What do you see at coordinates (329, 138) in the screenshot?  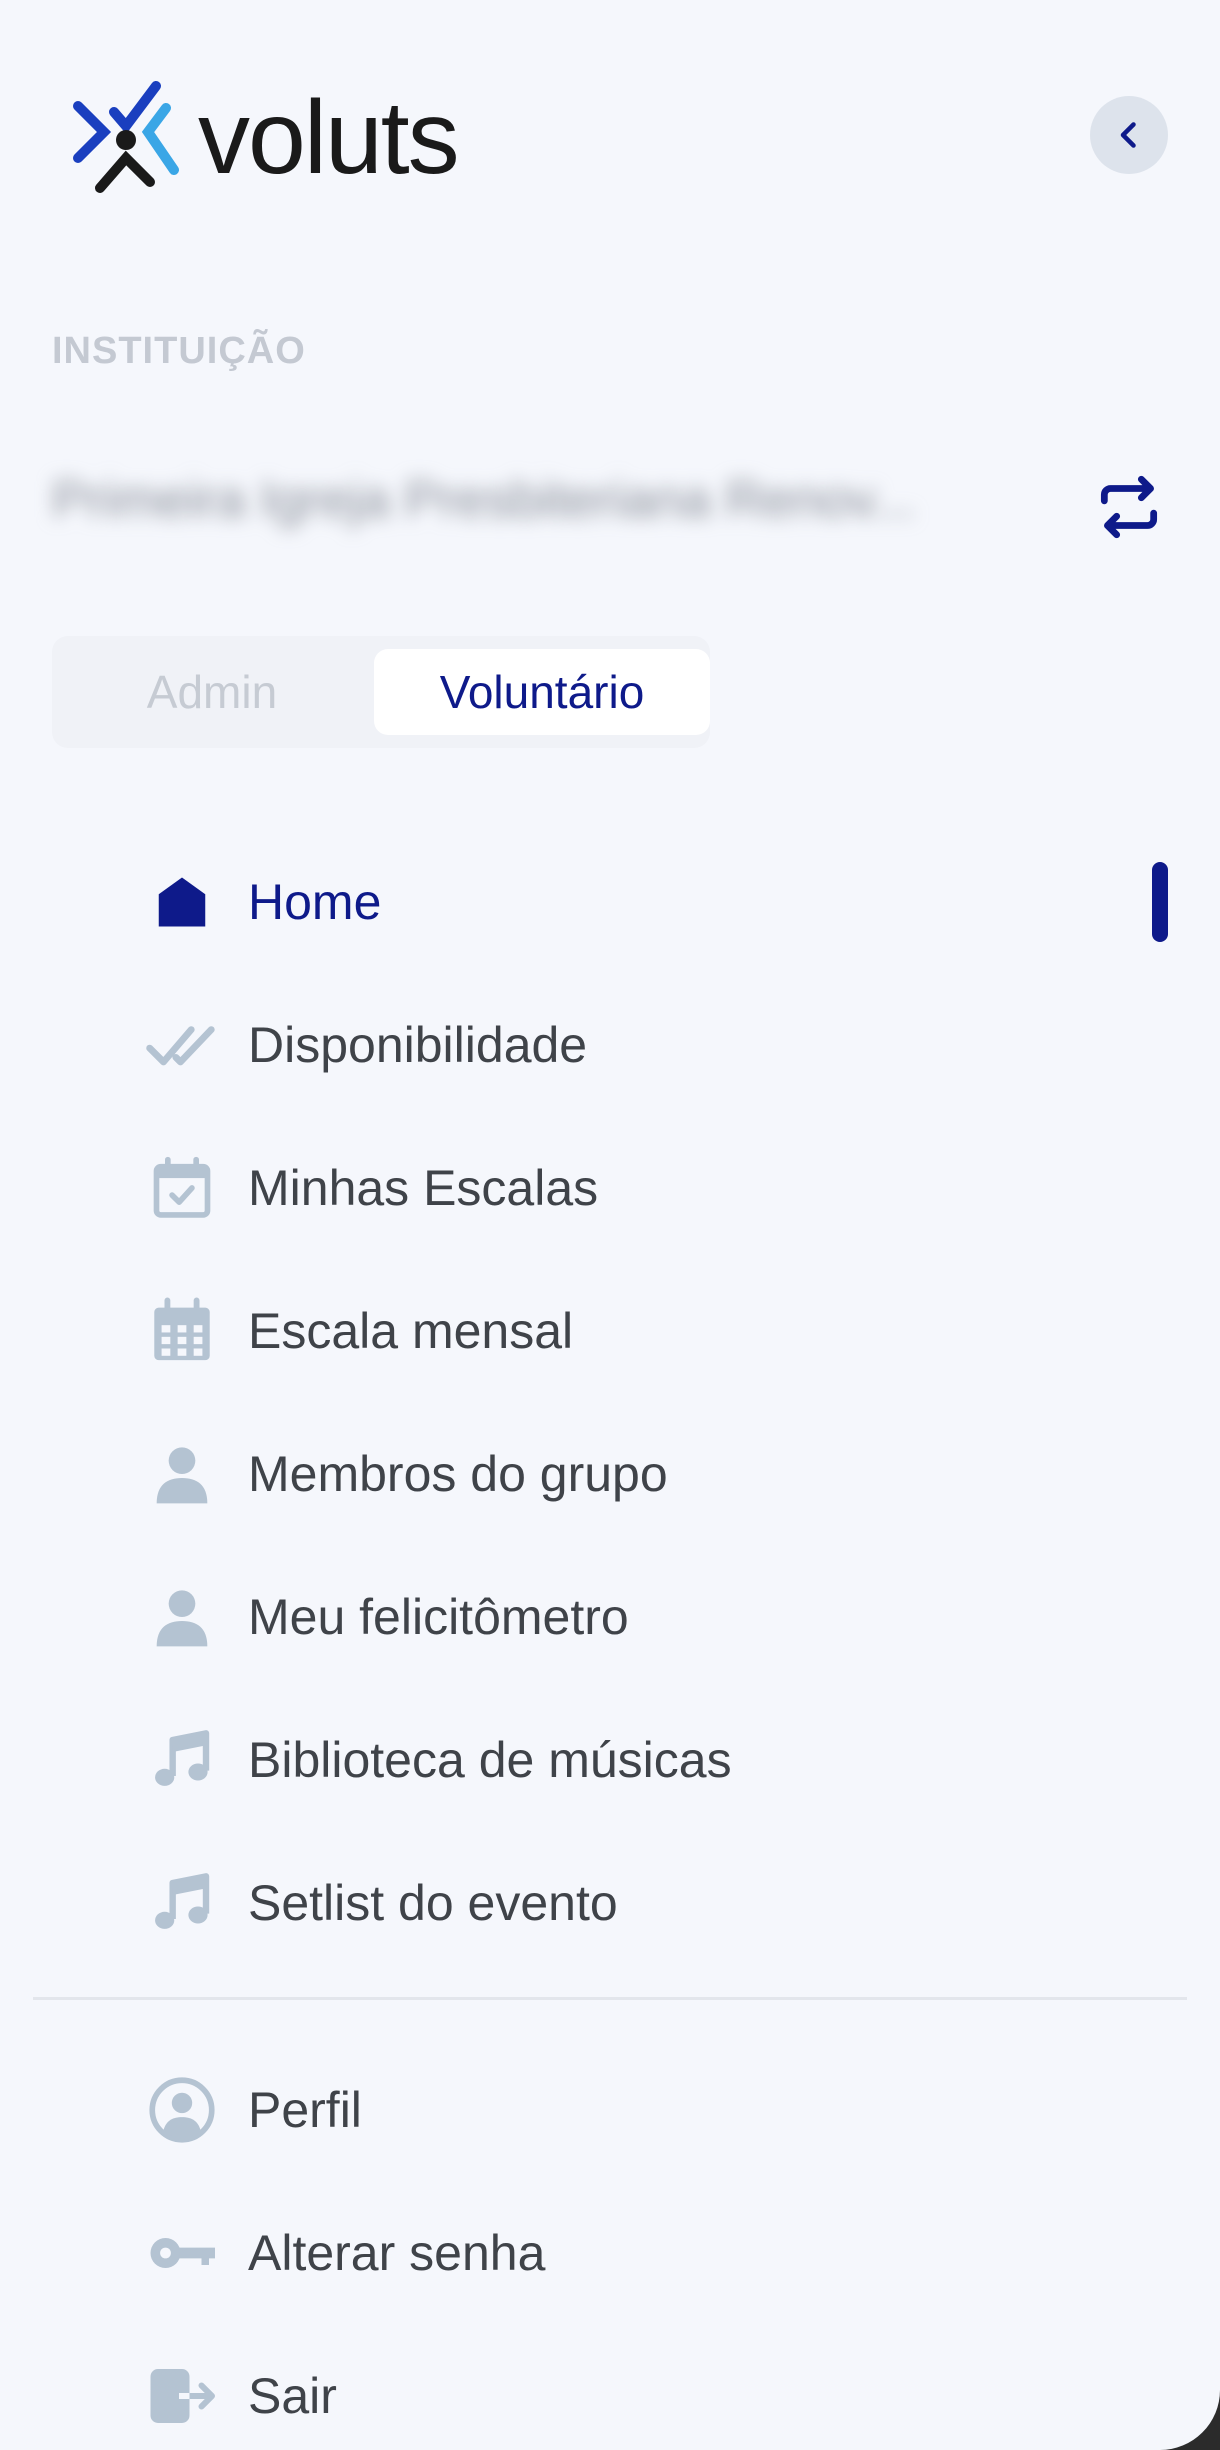 I see `brand-name: voluts` at bounding box center [329, 138].